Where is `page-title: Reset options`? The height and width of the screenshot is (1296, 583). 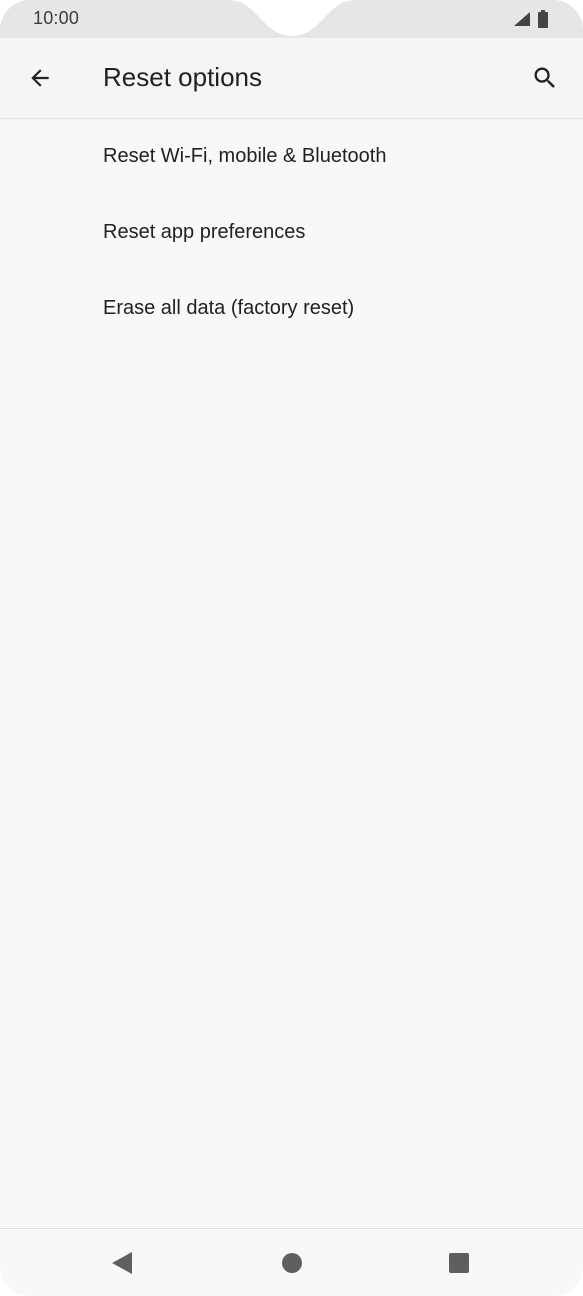 page-title: Reset options is located at coordinates (182, 77).